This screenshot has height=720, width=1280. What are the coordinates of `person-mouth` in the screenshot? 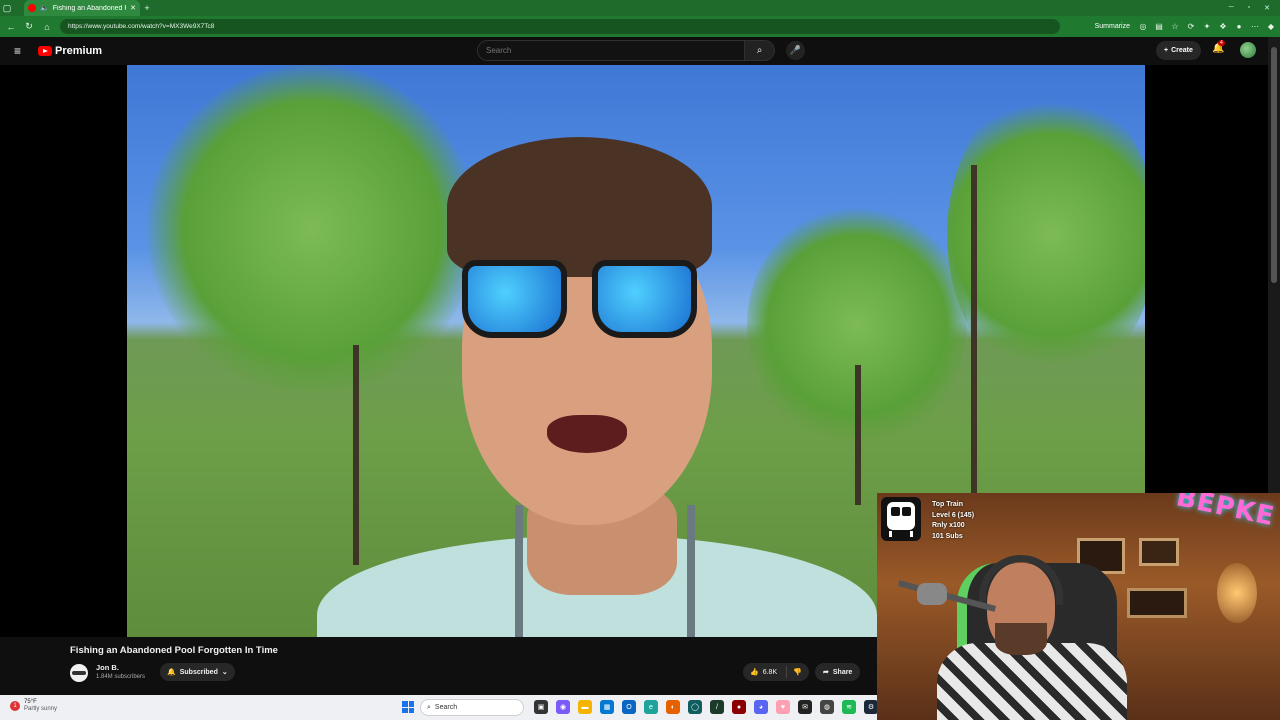 It's located at (587, 434).